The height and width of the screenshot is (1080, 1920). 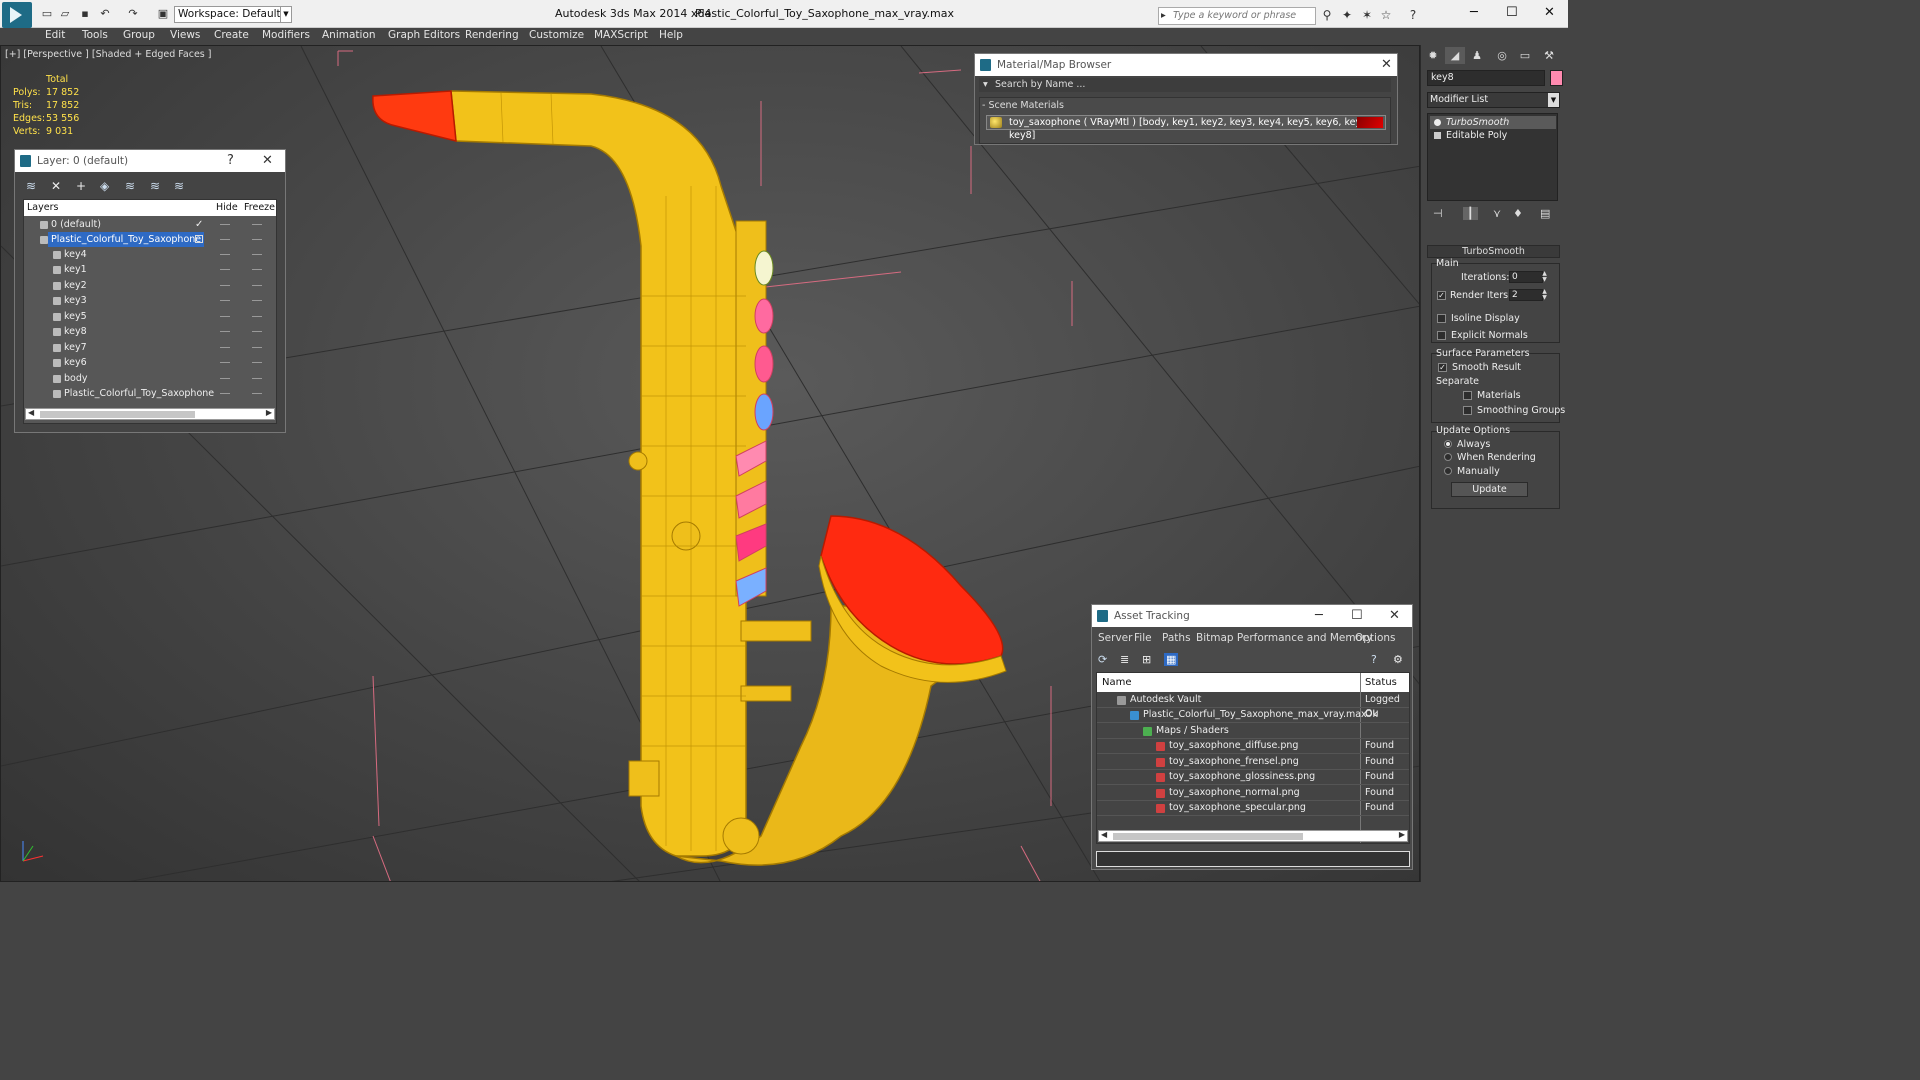 What do you see at coordinates (1253, 836) in the screenshot?
I see `asset-table-scrollbar: ◀ ▶` at bounding box center [1253, 836].